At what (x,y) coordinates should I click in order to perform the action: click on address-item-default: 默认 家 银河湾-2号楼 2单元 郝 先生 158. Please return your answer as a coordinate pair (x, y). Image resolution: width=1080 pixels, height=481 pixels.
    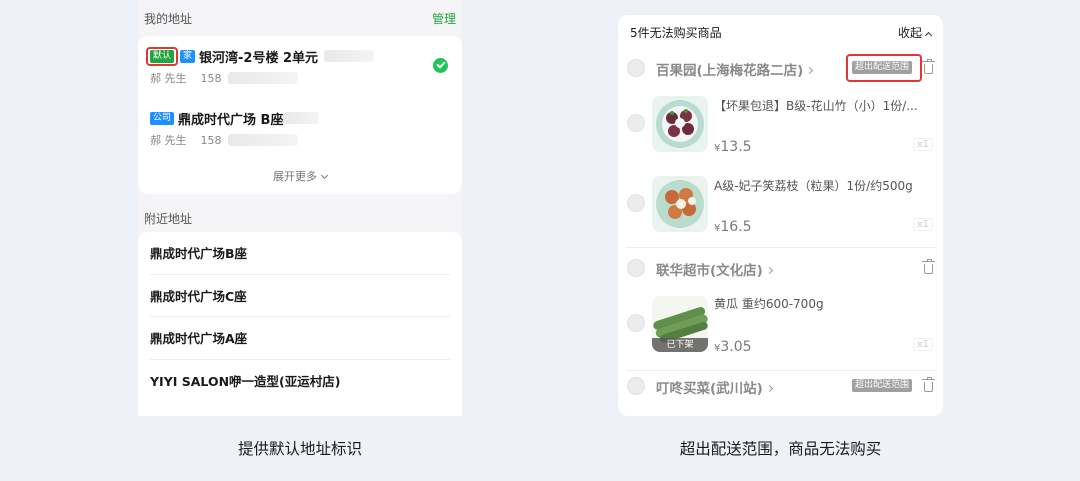
    Looking at the image, I should click on (298, 66).